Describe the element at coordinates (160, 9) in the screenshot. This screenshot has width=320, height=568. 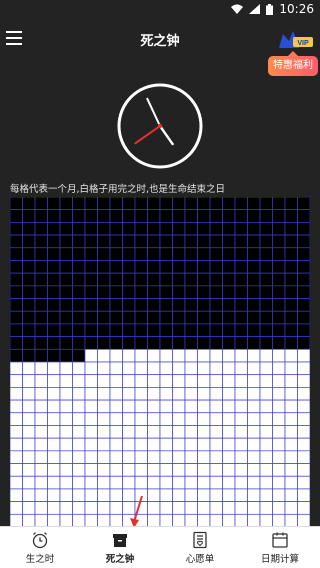
I see `status-bar: 10:26` at that location.